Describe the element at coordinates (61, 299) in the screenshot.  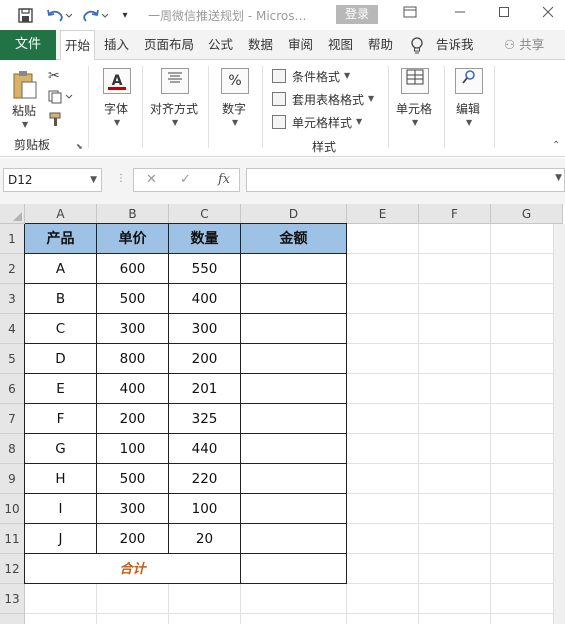
I see `product-cell: B` at that location.